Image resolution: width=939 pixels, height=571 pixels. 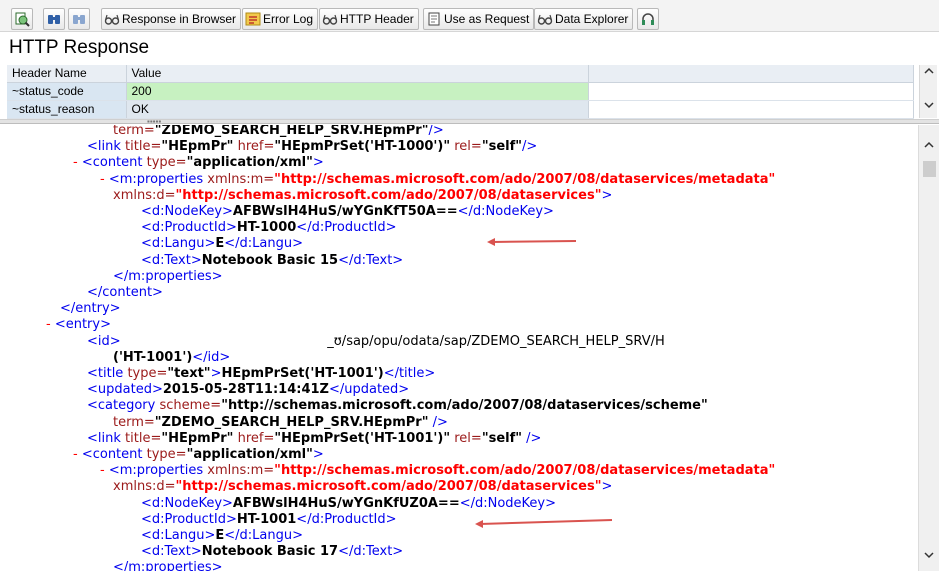 I want to click on xml-token: href=, so click(x=254, y=147).